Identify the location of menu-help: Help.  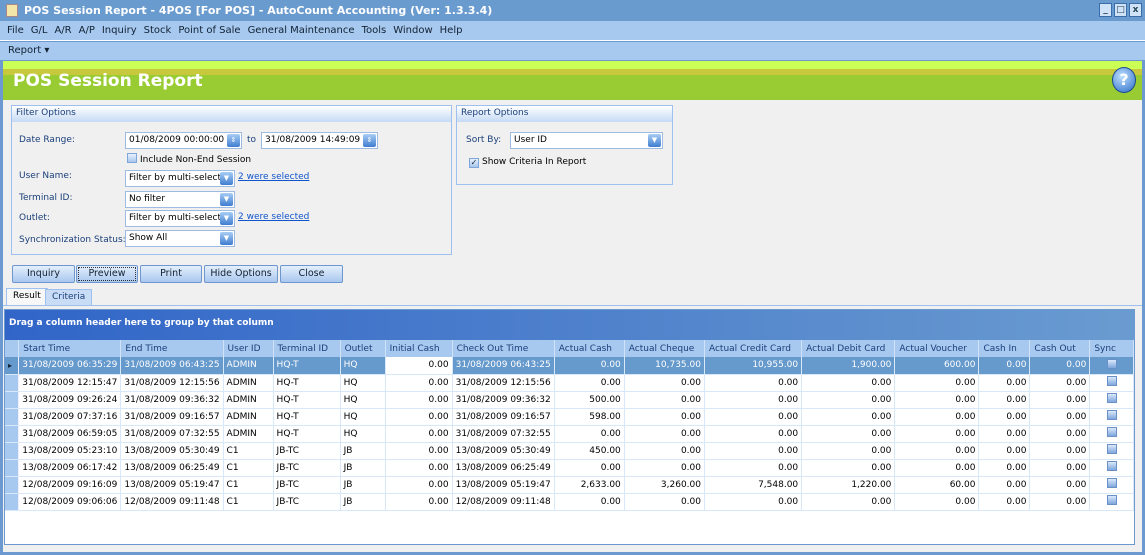
(451, 30).